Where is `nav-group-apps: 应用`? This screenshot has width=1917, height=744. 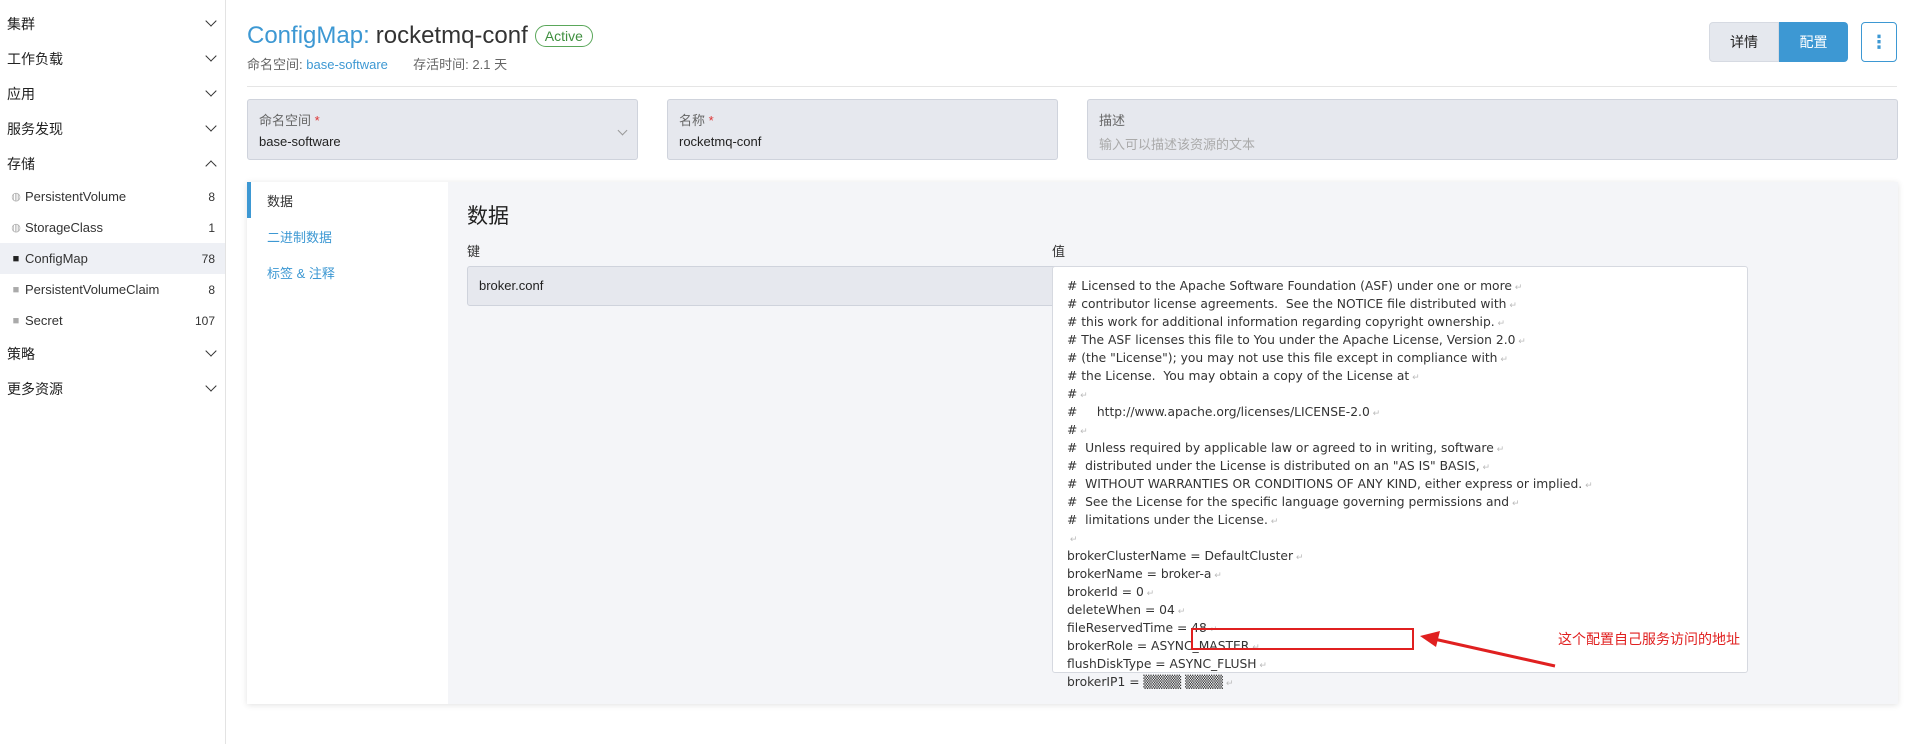
nav-group-apps: 应用 is located at coordinates (112, 93).